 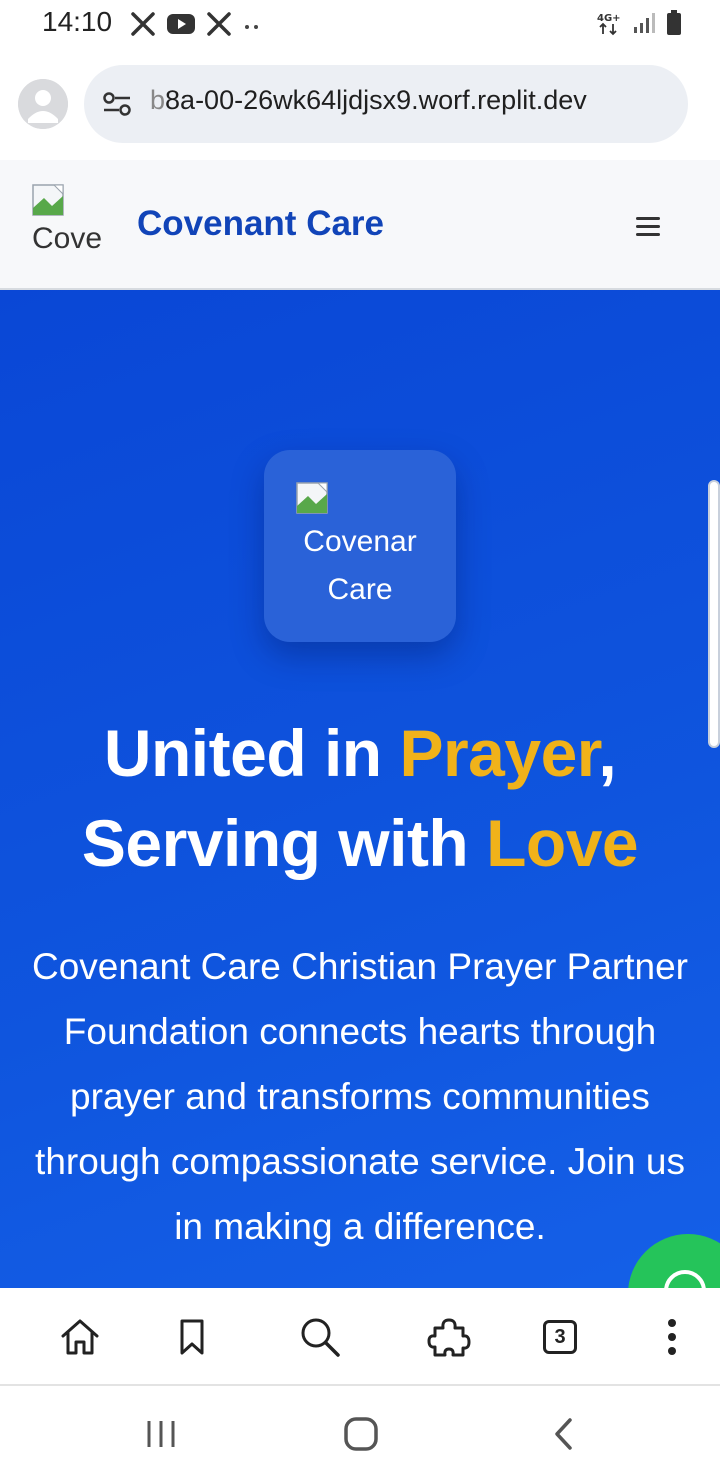 I want to click on search-icon, so click(x=320, y=1337).